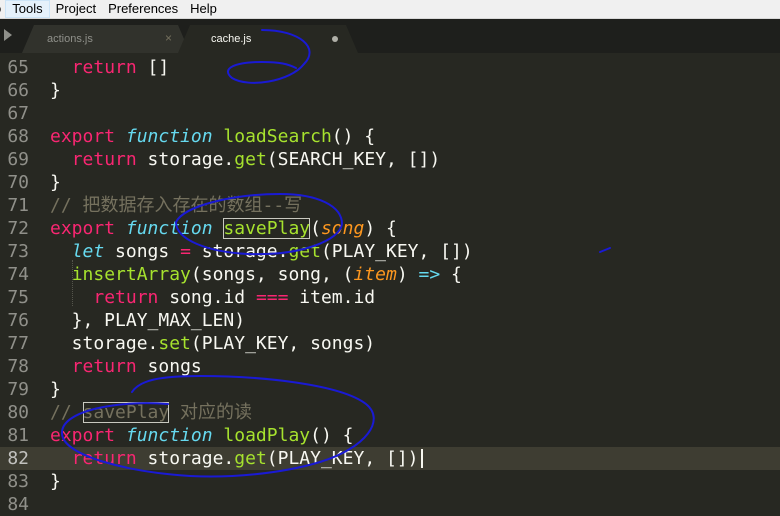  What do you see at coordinates (268, 39) in the screenshot?
I see `tab-cache-js: cache.js` at bounding box center [268, 39].